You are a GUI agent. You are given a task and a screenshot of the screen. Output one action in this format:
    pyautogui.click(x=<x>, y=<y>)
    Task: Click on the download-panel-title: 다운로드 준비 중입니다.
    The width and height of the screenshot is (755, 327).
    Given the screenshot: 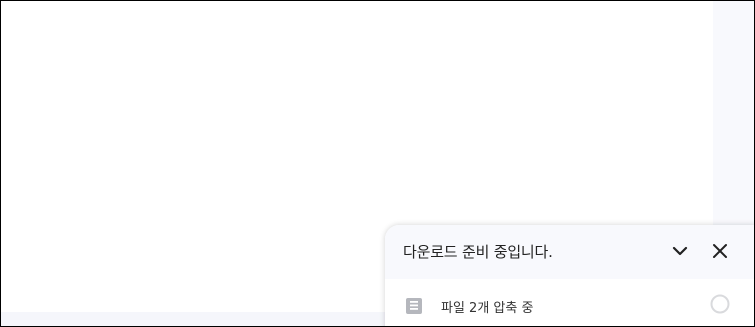 What is the action you would take?
    pyautogui.click(x=478, y=252)
    